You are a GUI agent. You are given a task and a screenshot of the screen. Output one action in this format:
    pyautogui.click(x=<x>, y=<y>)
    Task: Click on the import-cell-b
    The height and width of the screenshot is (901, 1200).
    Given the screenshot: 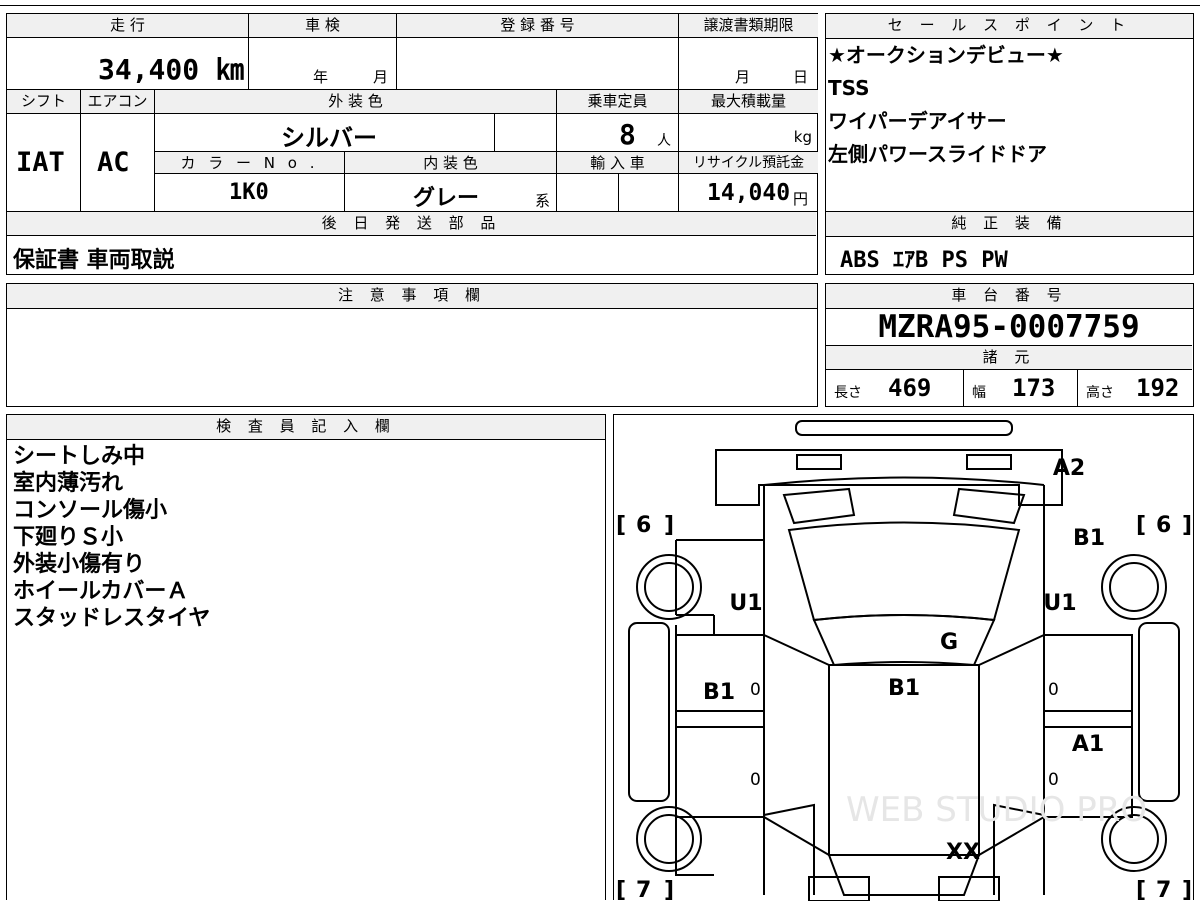 What is the action you would take?
    pyautogui.click(x=649, y=193)
    